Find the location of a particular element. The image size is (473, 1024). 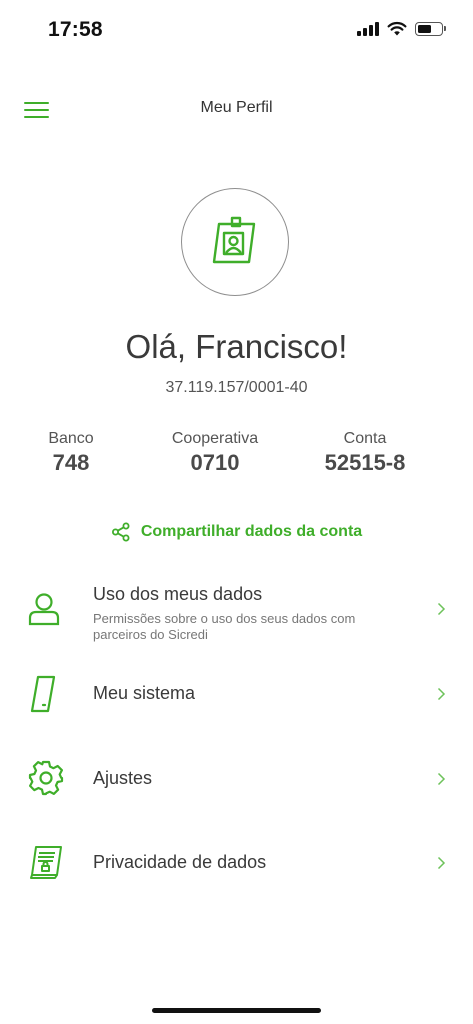

status-icons is located at coordinates (401, 28).